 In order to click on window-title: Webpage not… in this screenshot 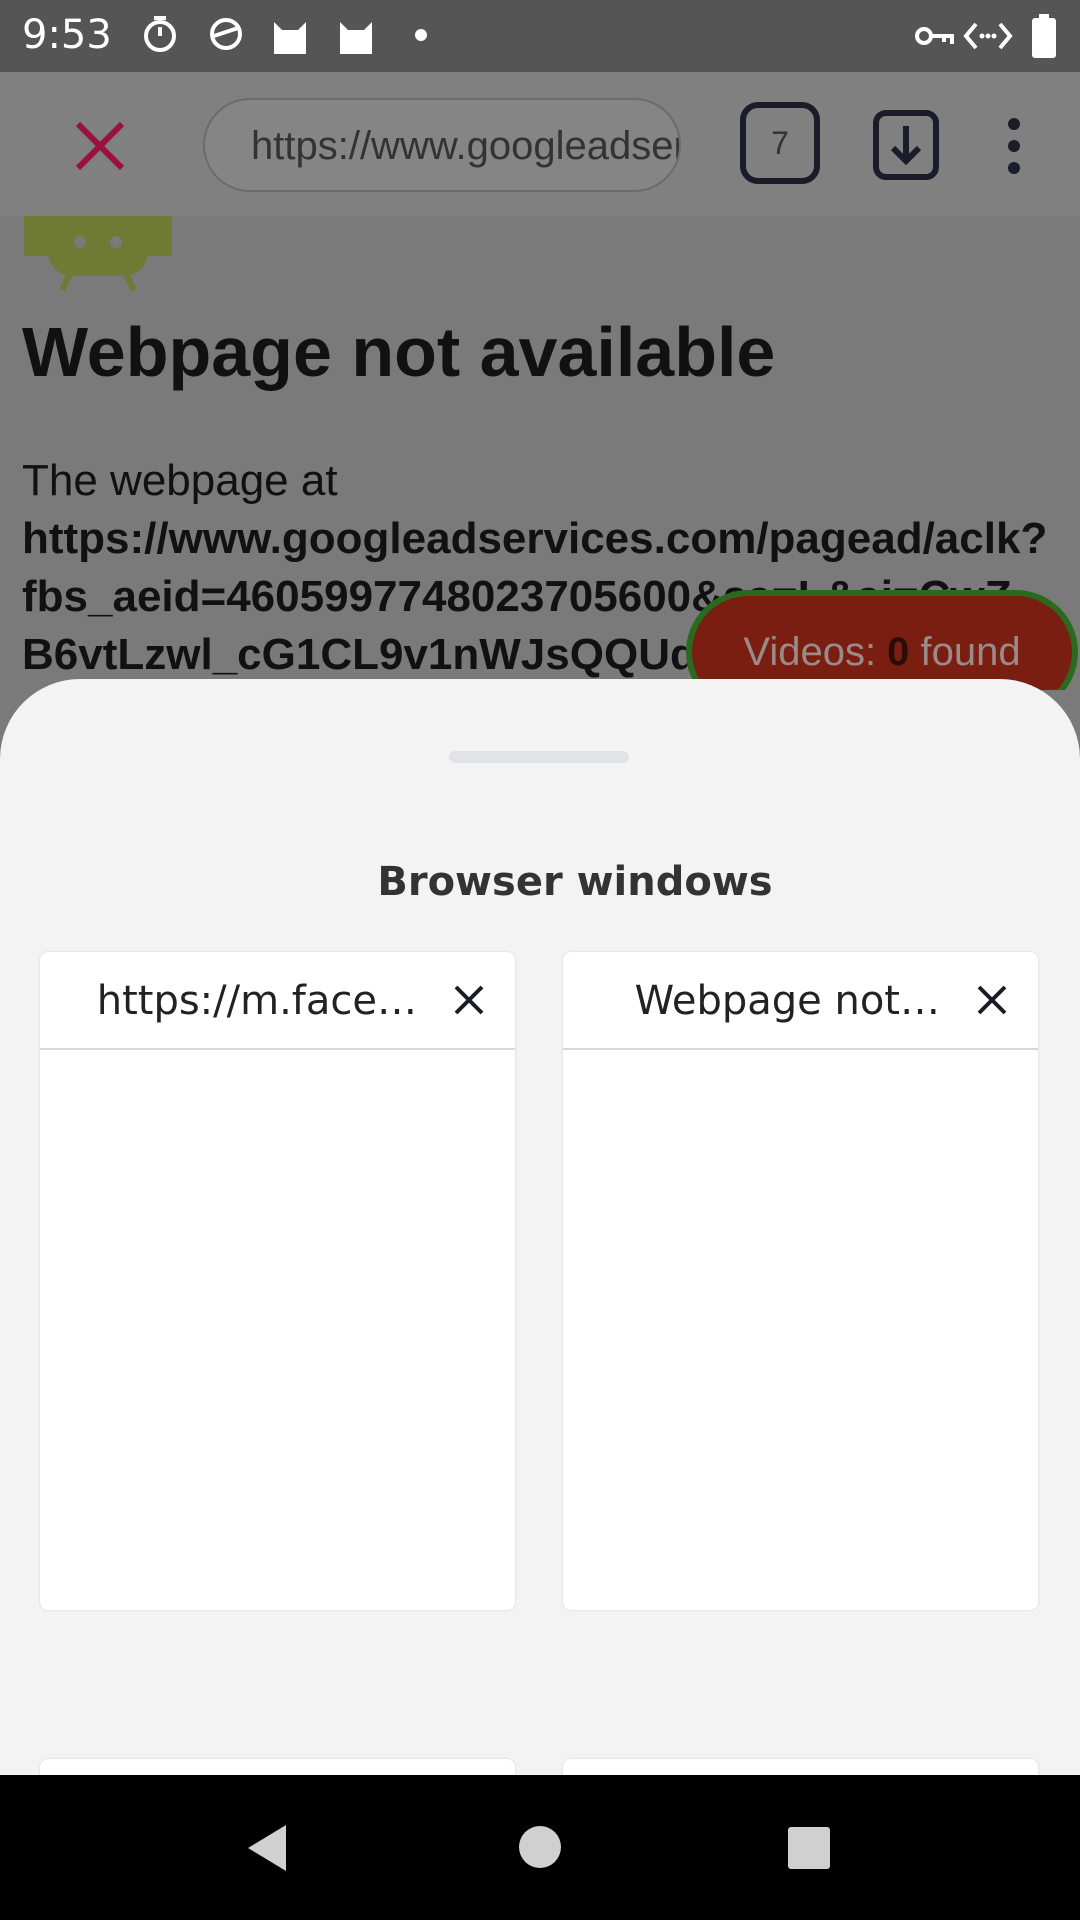, I will do `click(787, 1001)`.